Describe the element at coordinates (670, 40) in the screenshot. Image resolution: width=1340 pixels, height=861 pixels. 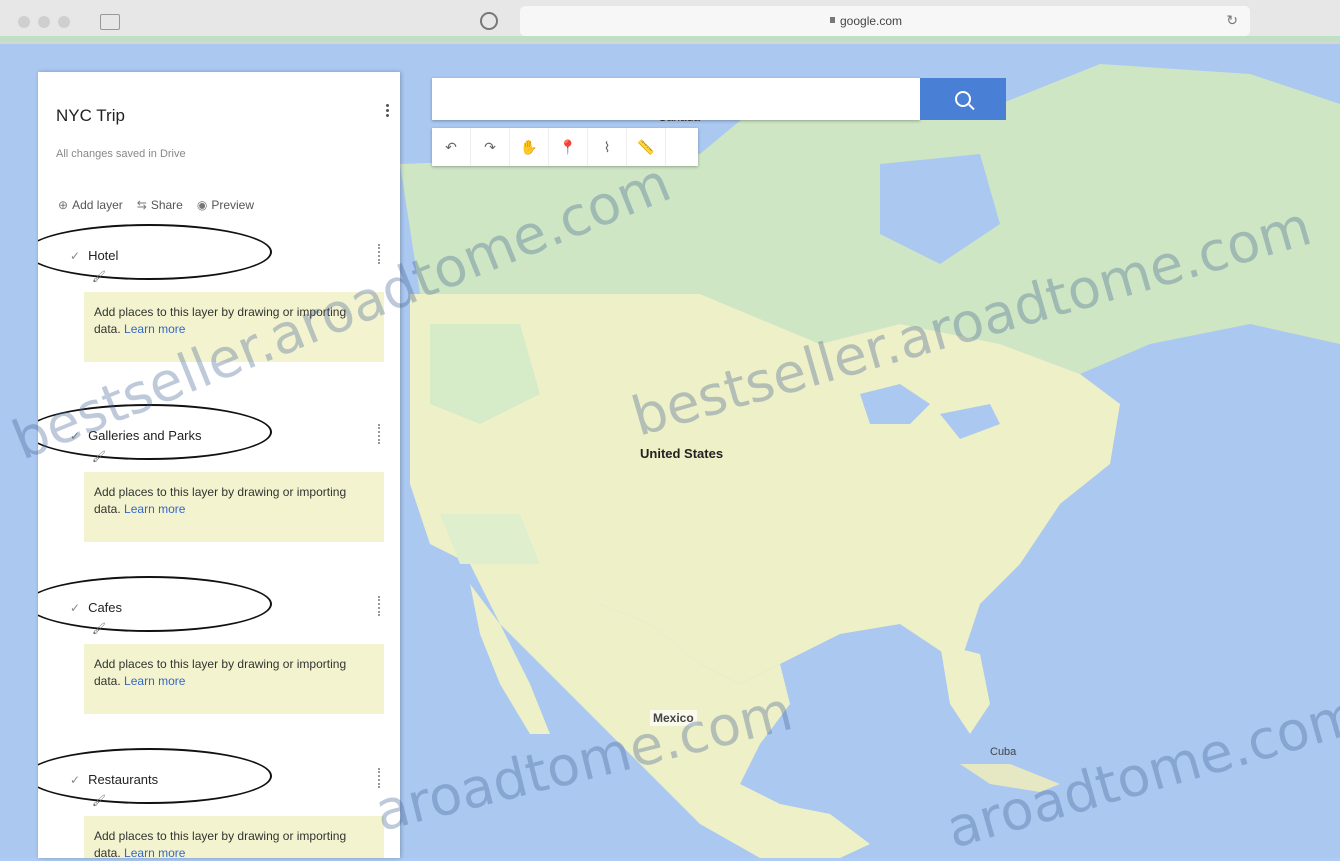
I see `tab-strip` at that location.